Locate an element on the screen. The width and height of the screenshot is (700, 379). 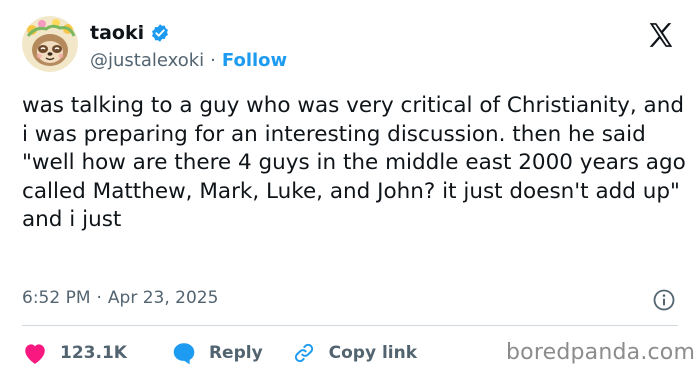
author-handle: @justalexoki is located at coordinates (147, 60).